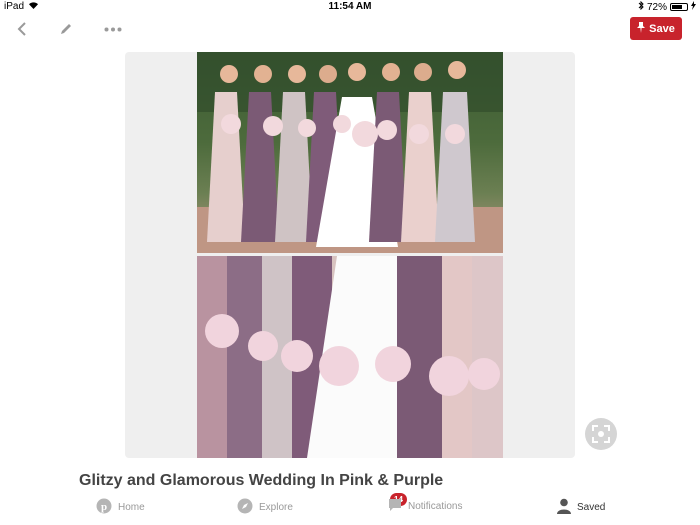  I want to click on more-dots-icon, so click(113, 29).